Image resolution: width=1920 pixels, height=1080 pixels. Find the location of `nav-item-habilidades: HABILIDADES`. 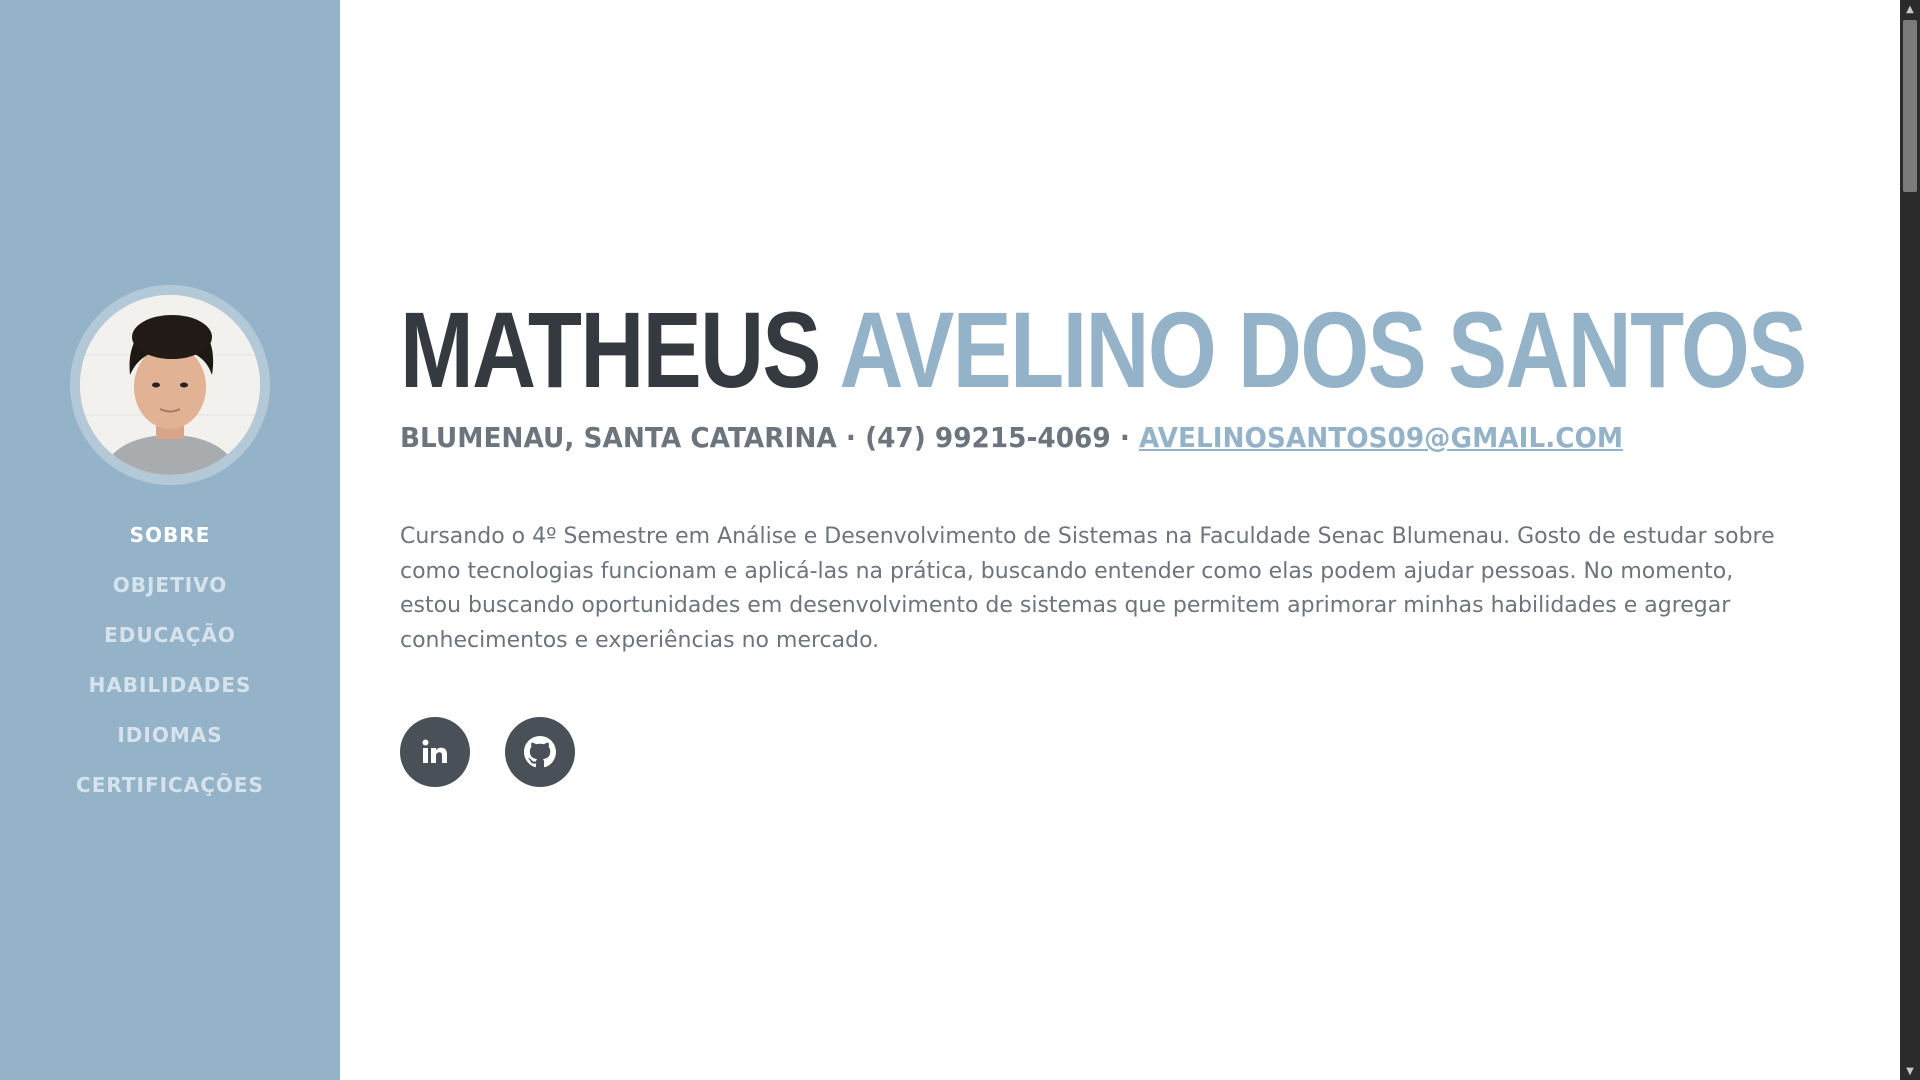

nav-item-habilidades: HABILIDADES is located at coordinates (170, 685).